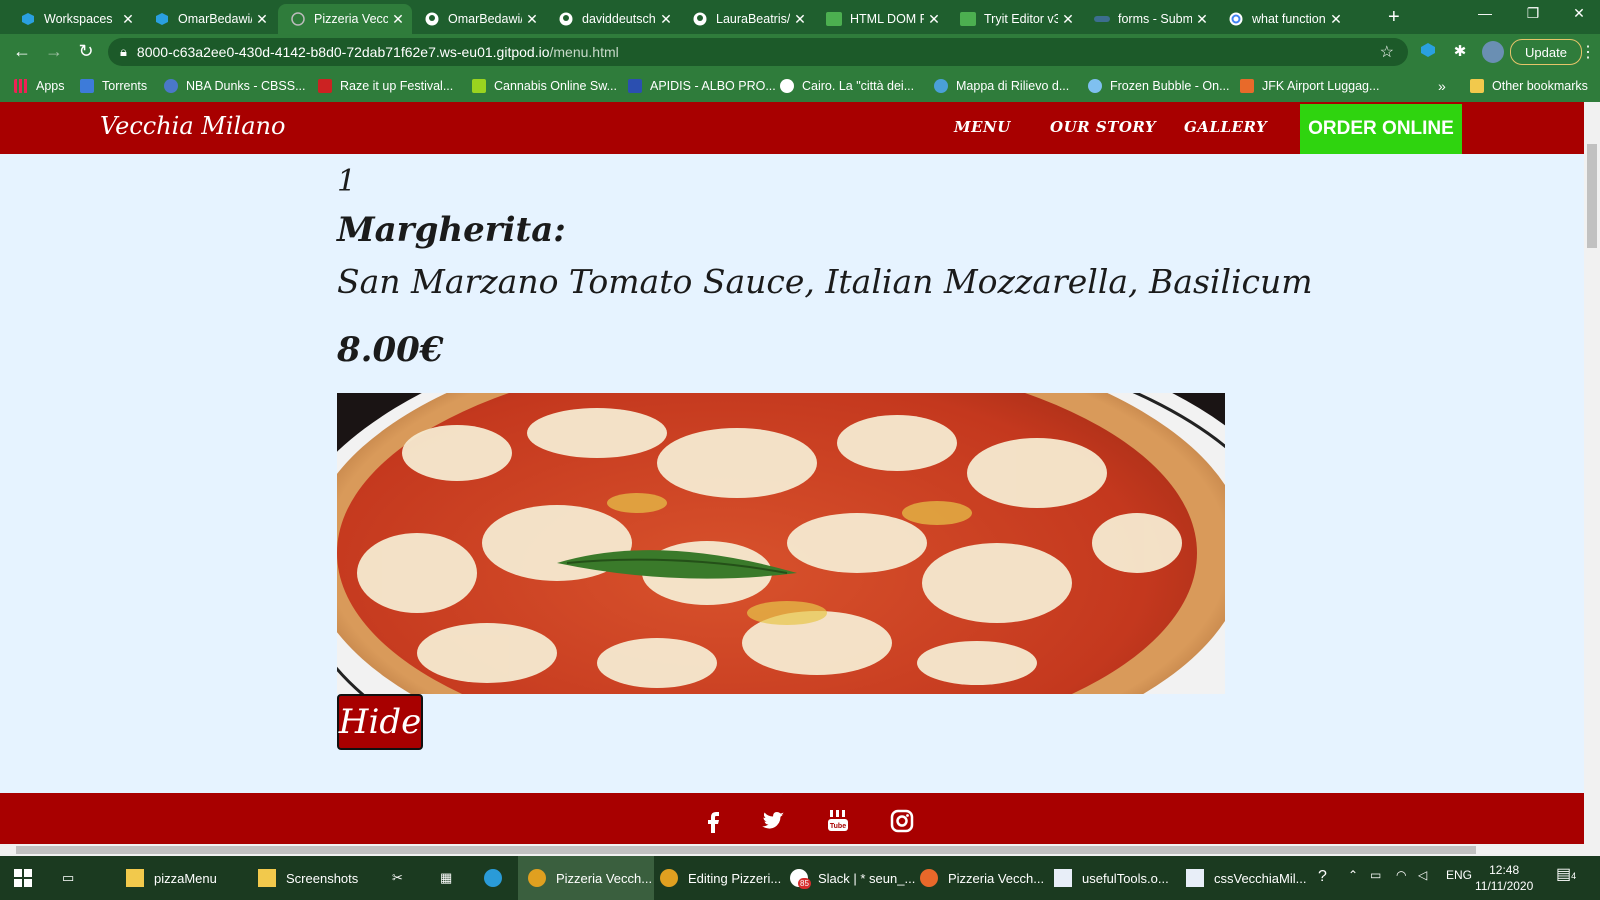  Describe the element at coordinates (838, 821) in the screenshot. I see `youtube-icon: Tube` at that location.